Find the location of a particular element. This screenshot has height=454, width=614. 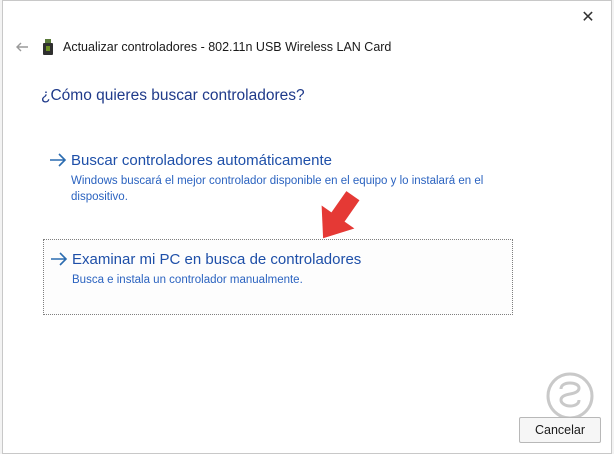

option-title: Examinar mi PC en busca de controladores is located at coordinates (217, 259).